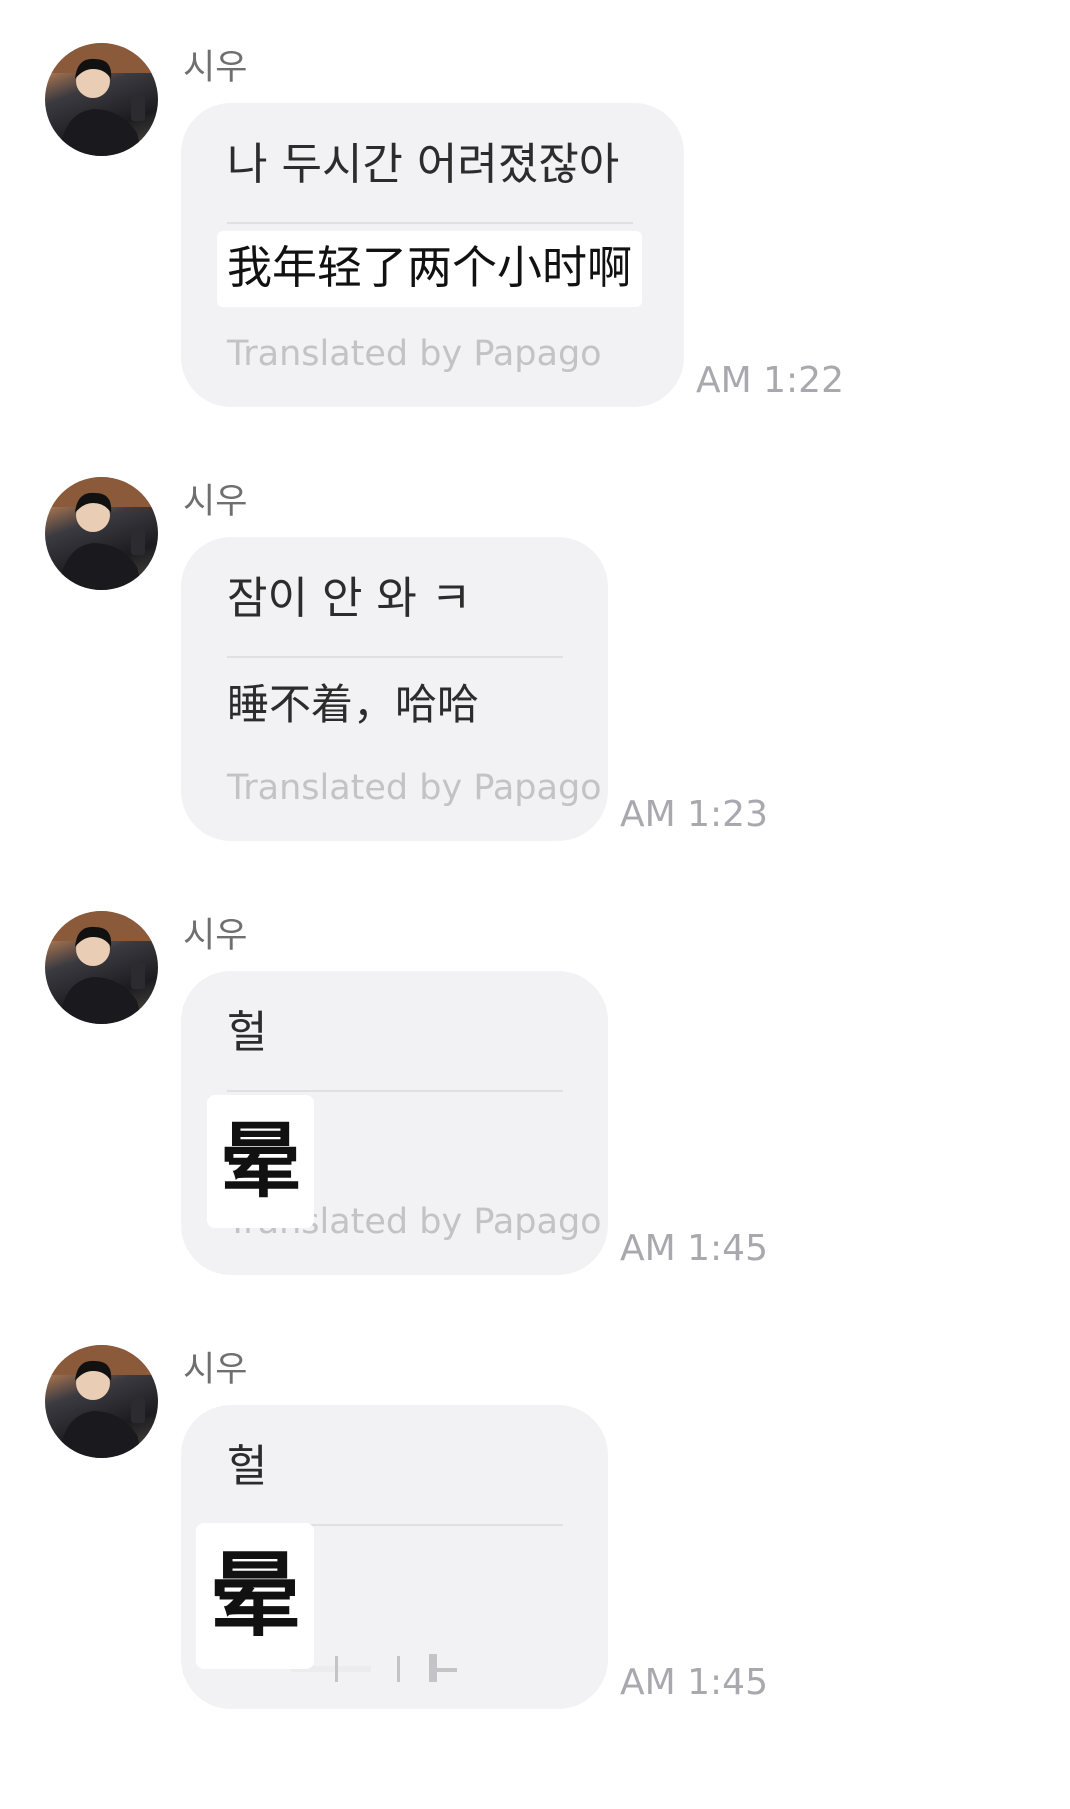 This screenshot has height=1809, width=1070. What do you see at coordinates (423, 164) in the screenshot?
I see `original-text: 나 두시간 어려졌잖아` at bounding box center [423, 164].